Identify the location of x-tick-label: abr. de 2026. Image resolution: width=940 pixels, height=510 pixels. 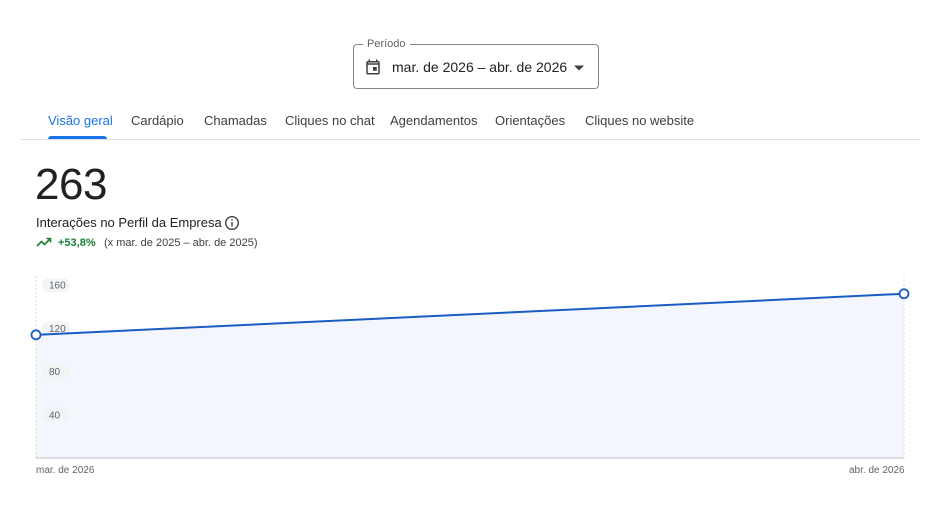
(877, 470).